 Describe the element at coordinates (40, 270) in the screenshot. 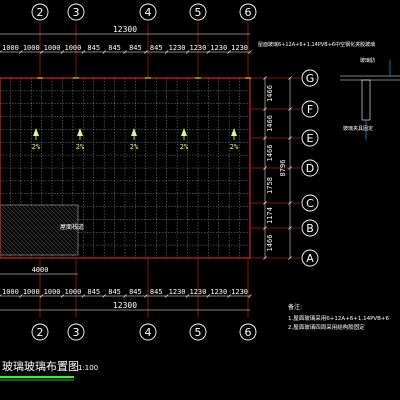

I see `bottom-partial-dim-label: 4000` at that location.